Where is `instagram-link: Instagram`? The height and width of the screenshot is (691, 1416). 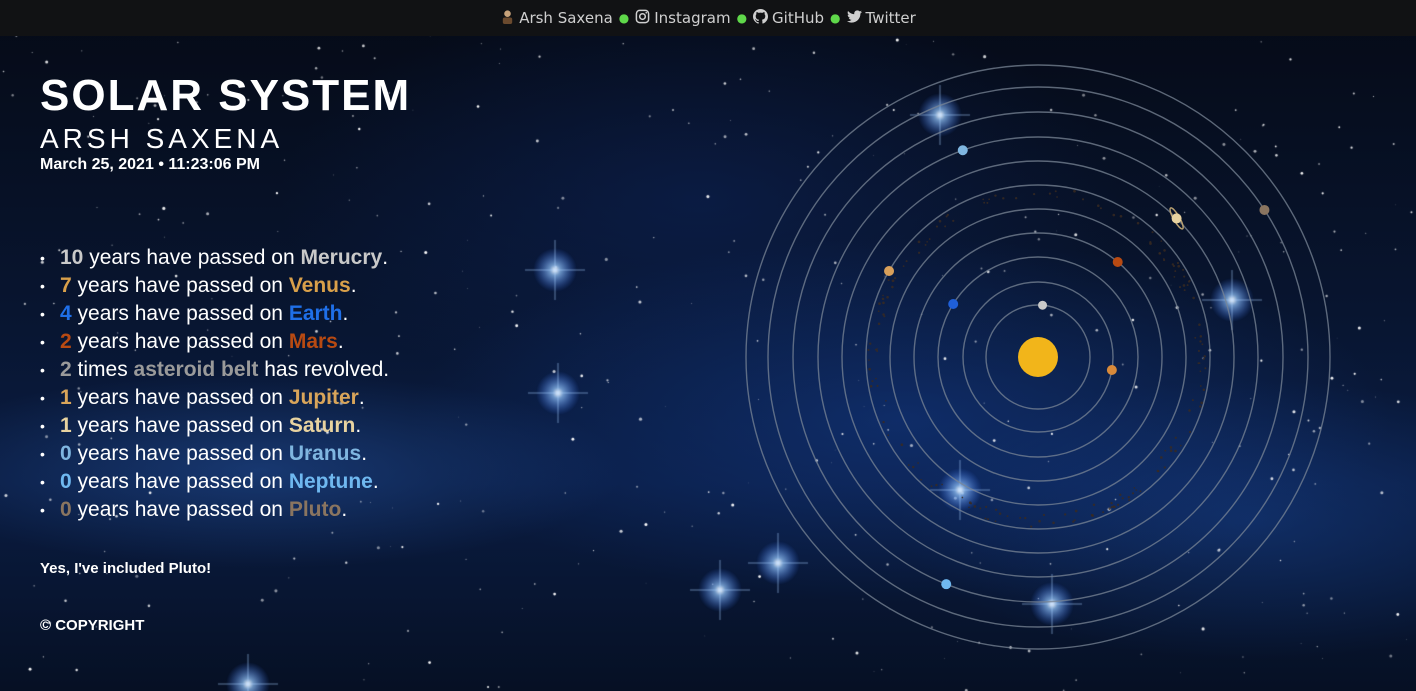 instagram-link: Instagram is located at coordinates (683, 18).